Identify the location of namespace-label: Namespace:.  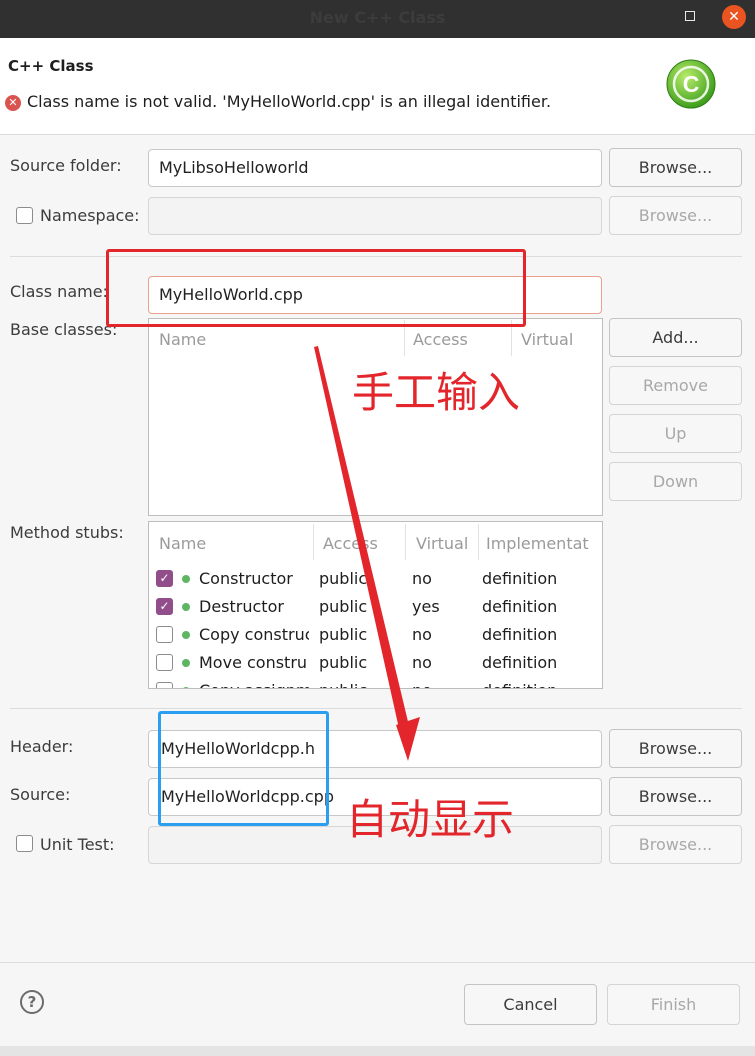
(90, 215).